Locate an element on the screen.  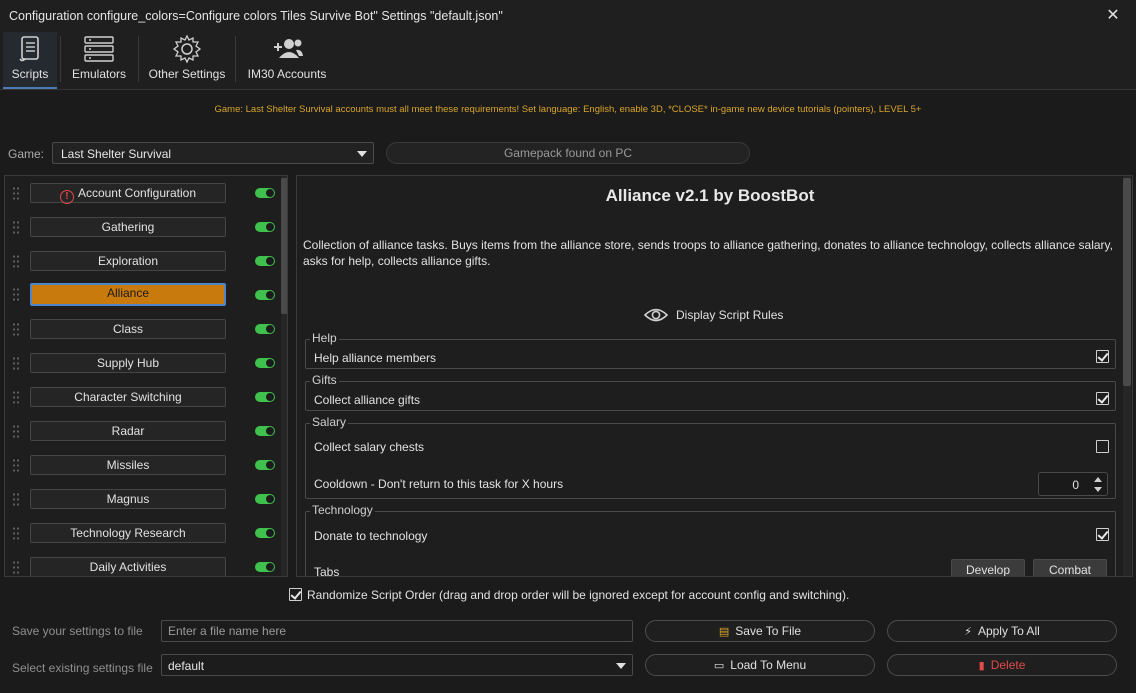
script-button-character-switching: Character Switching is located at coordinates (128, 397).